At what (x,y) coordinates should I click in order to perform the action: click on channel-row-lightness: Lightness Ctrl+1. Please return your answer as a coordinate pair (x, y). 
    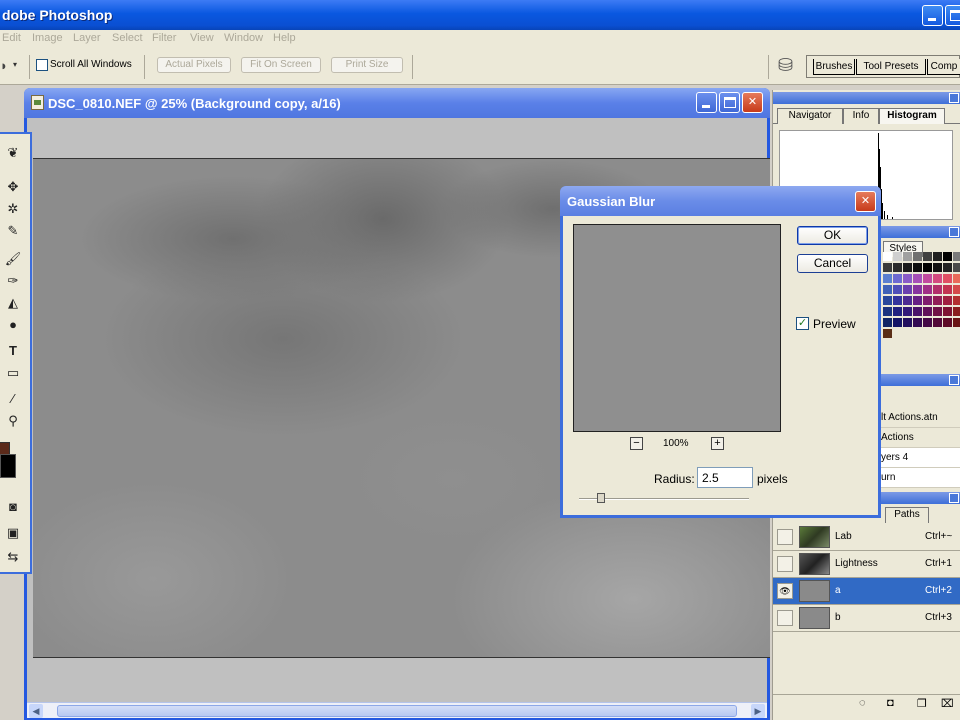
    Looking at the image, I should click on (866, 564).